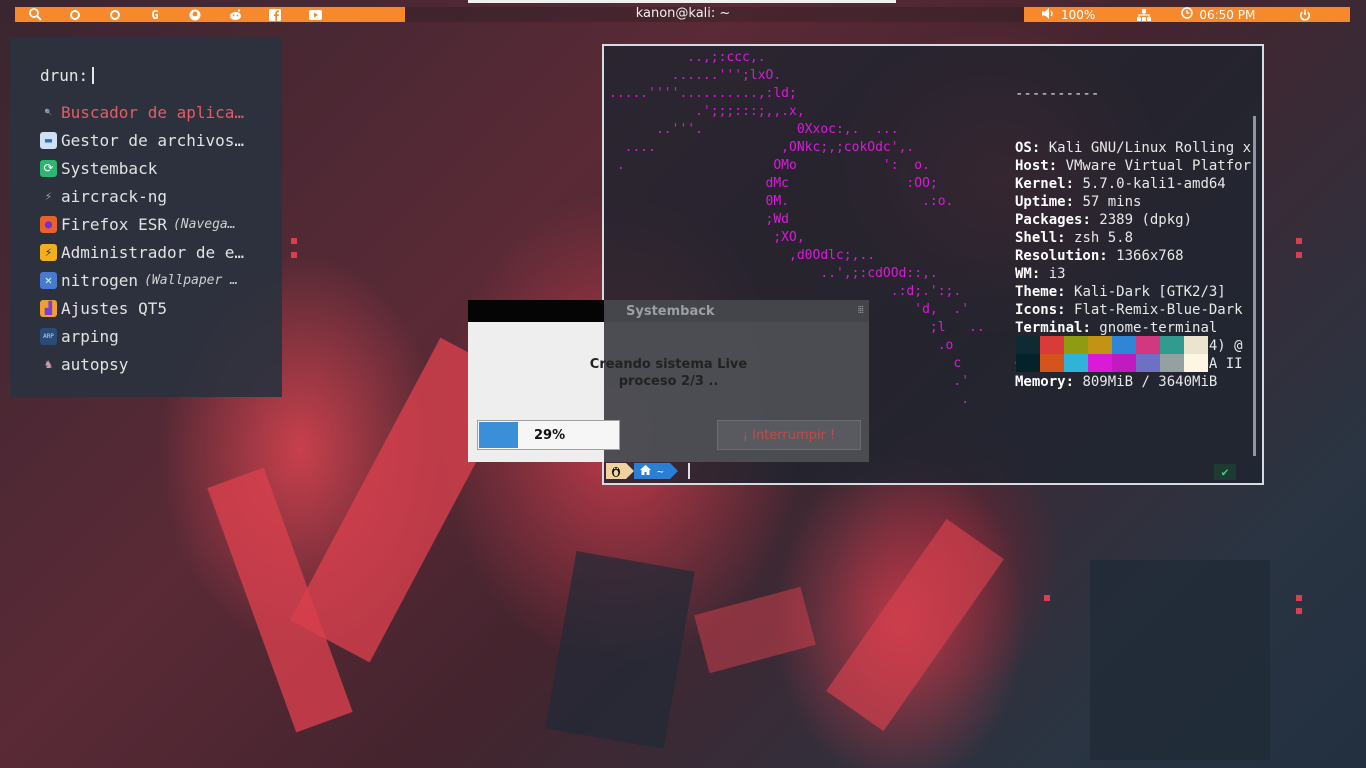 The width and height of the screenshot is (1366, 768). Describe the element at coordinates (95, 364) in the screenshot. I see `launcher-item-label: autopsy` at that location.